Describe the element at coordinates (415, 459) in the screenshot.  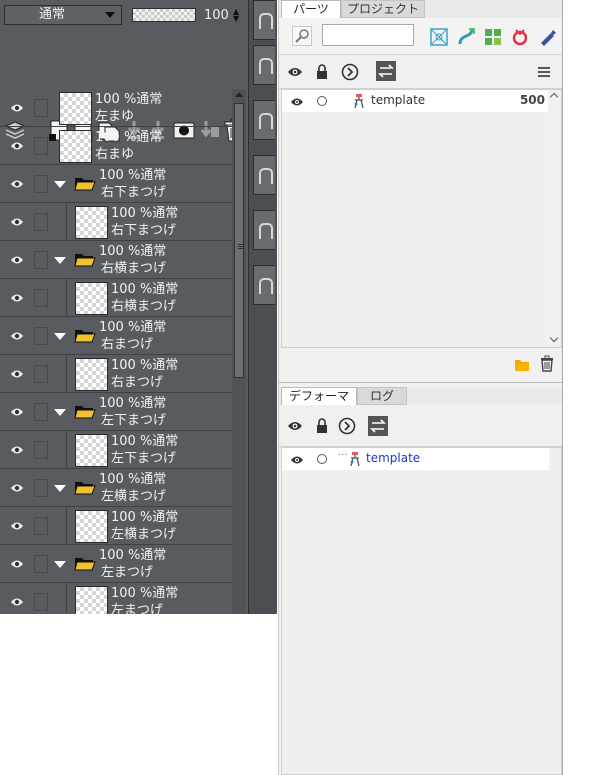
I see `deformer-row: ··· template` at that location.